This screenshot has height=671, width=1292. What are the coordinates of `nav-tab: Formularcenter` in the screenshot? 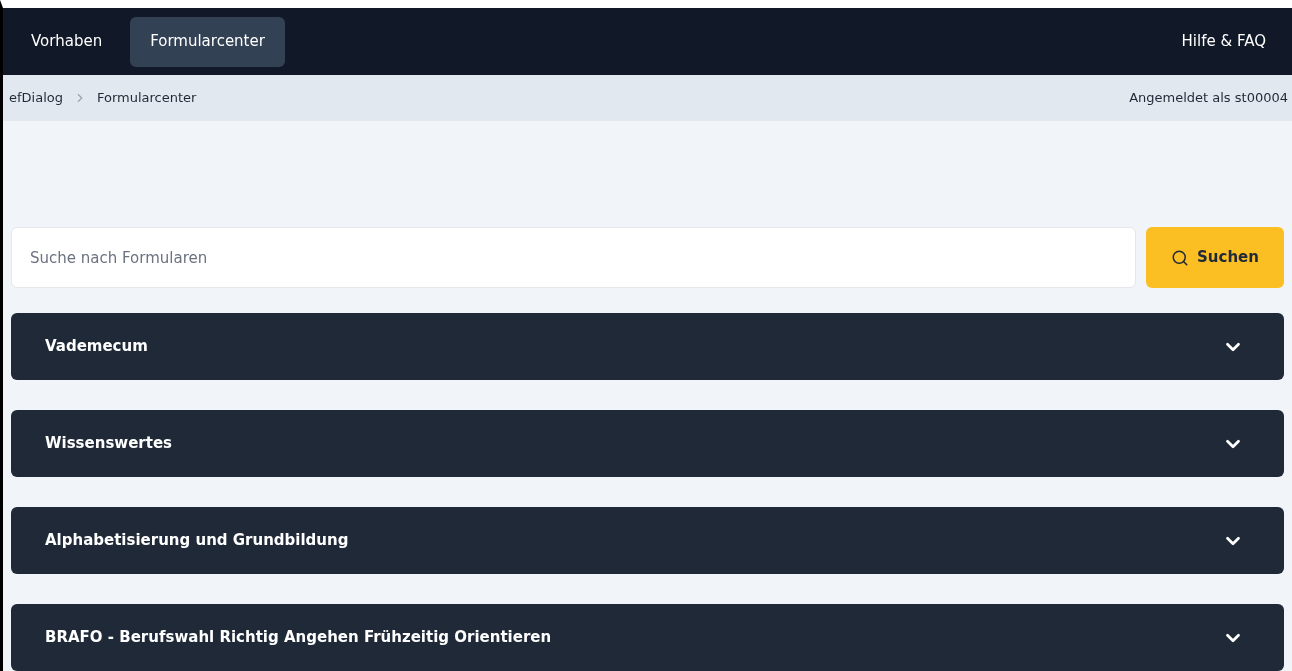 It's located at (207, 41).